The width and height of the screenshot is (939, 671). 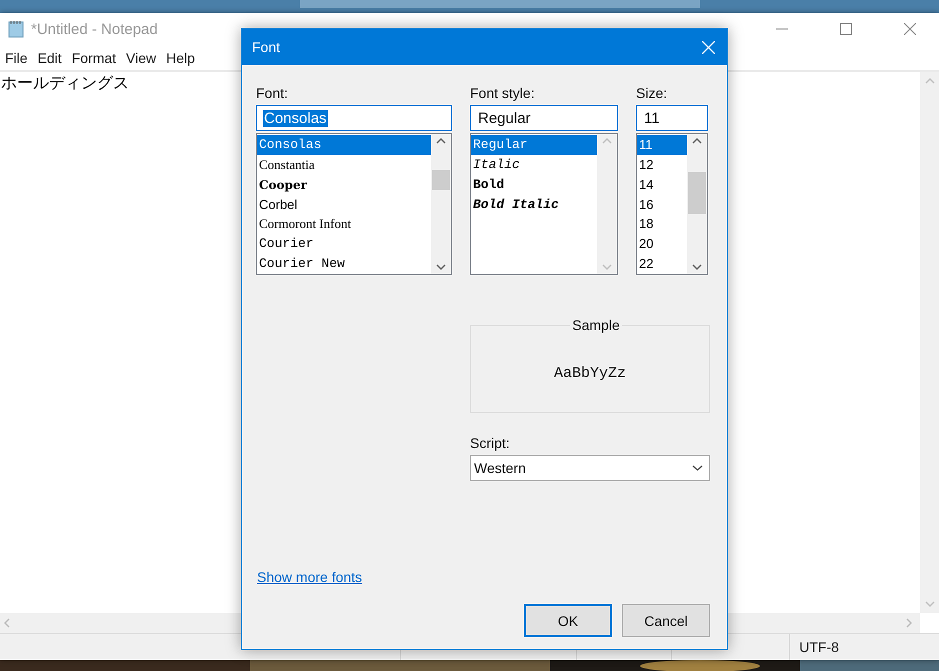 What do you see at coordinates (16, 58) in the screenshot?
I see `menu-item: File` at bounding box center [16, 58].